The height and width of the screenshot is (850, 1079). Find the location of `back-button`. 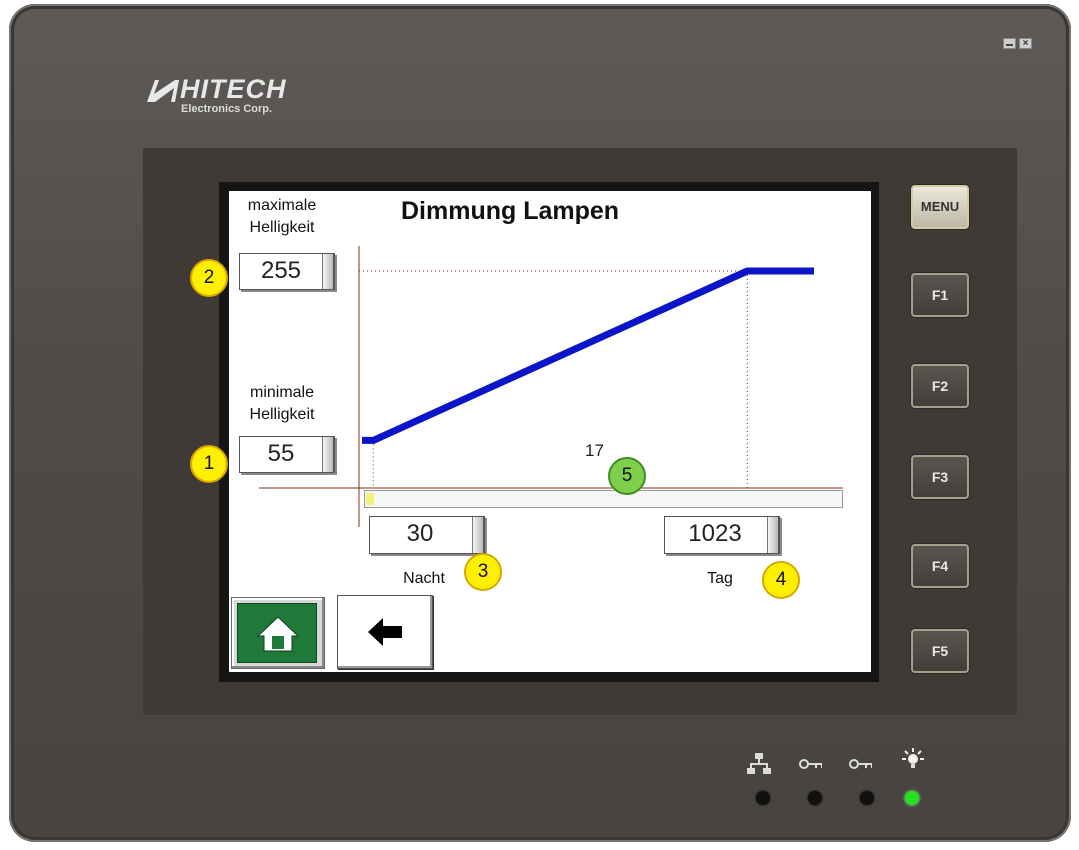

back-button is located at coordinates (385, 632).